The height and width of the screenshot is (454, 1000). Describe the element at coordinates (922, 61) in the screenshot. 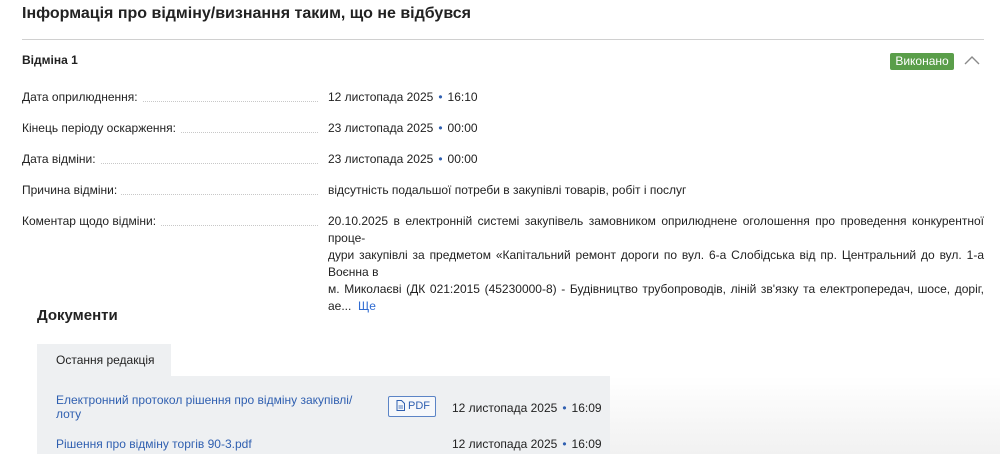

I see `status-badge: Виконано` at that location.